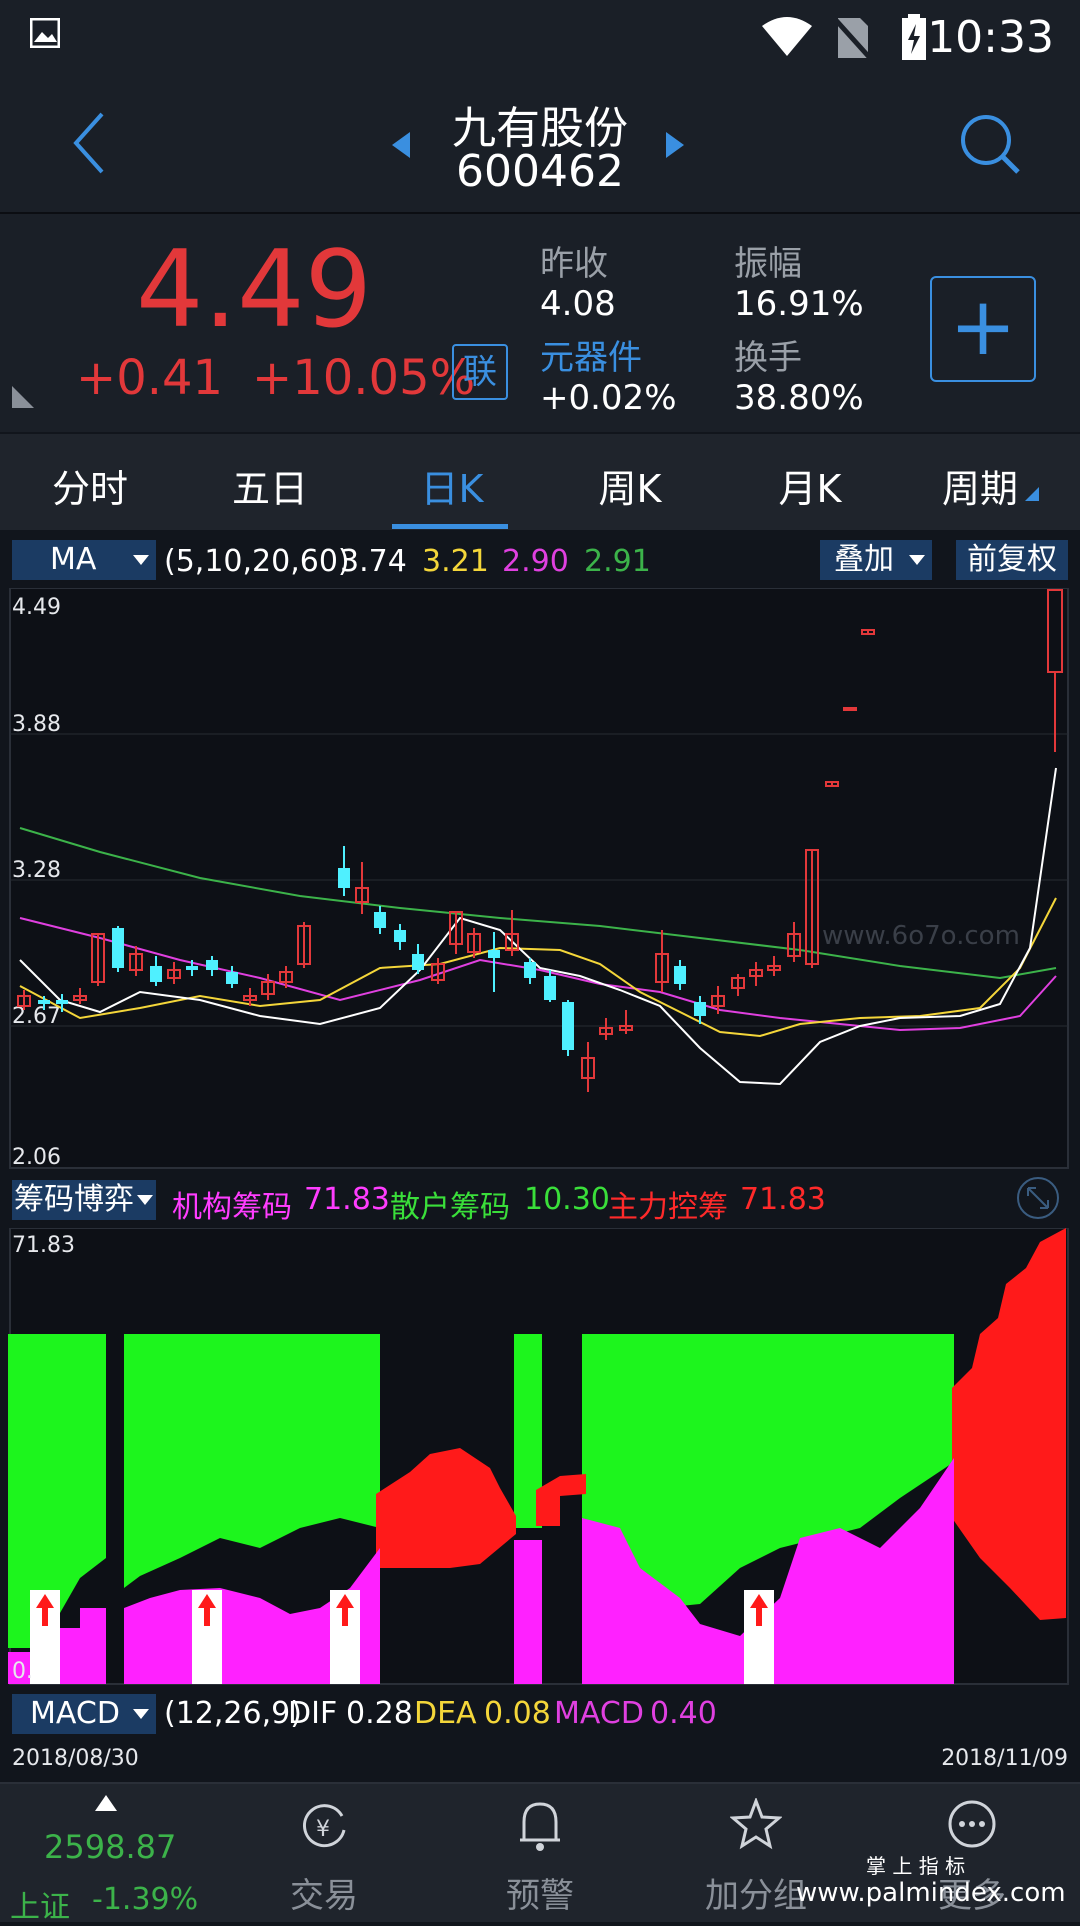 The width and height of the screenshot is (1080, 1926). I want to click on y-tick-label: 2.06, so click(36, 1157).